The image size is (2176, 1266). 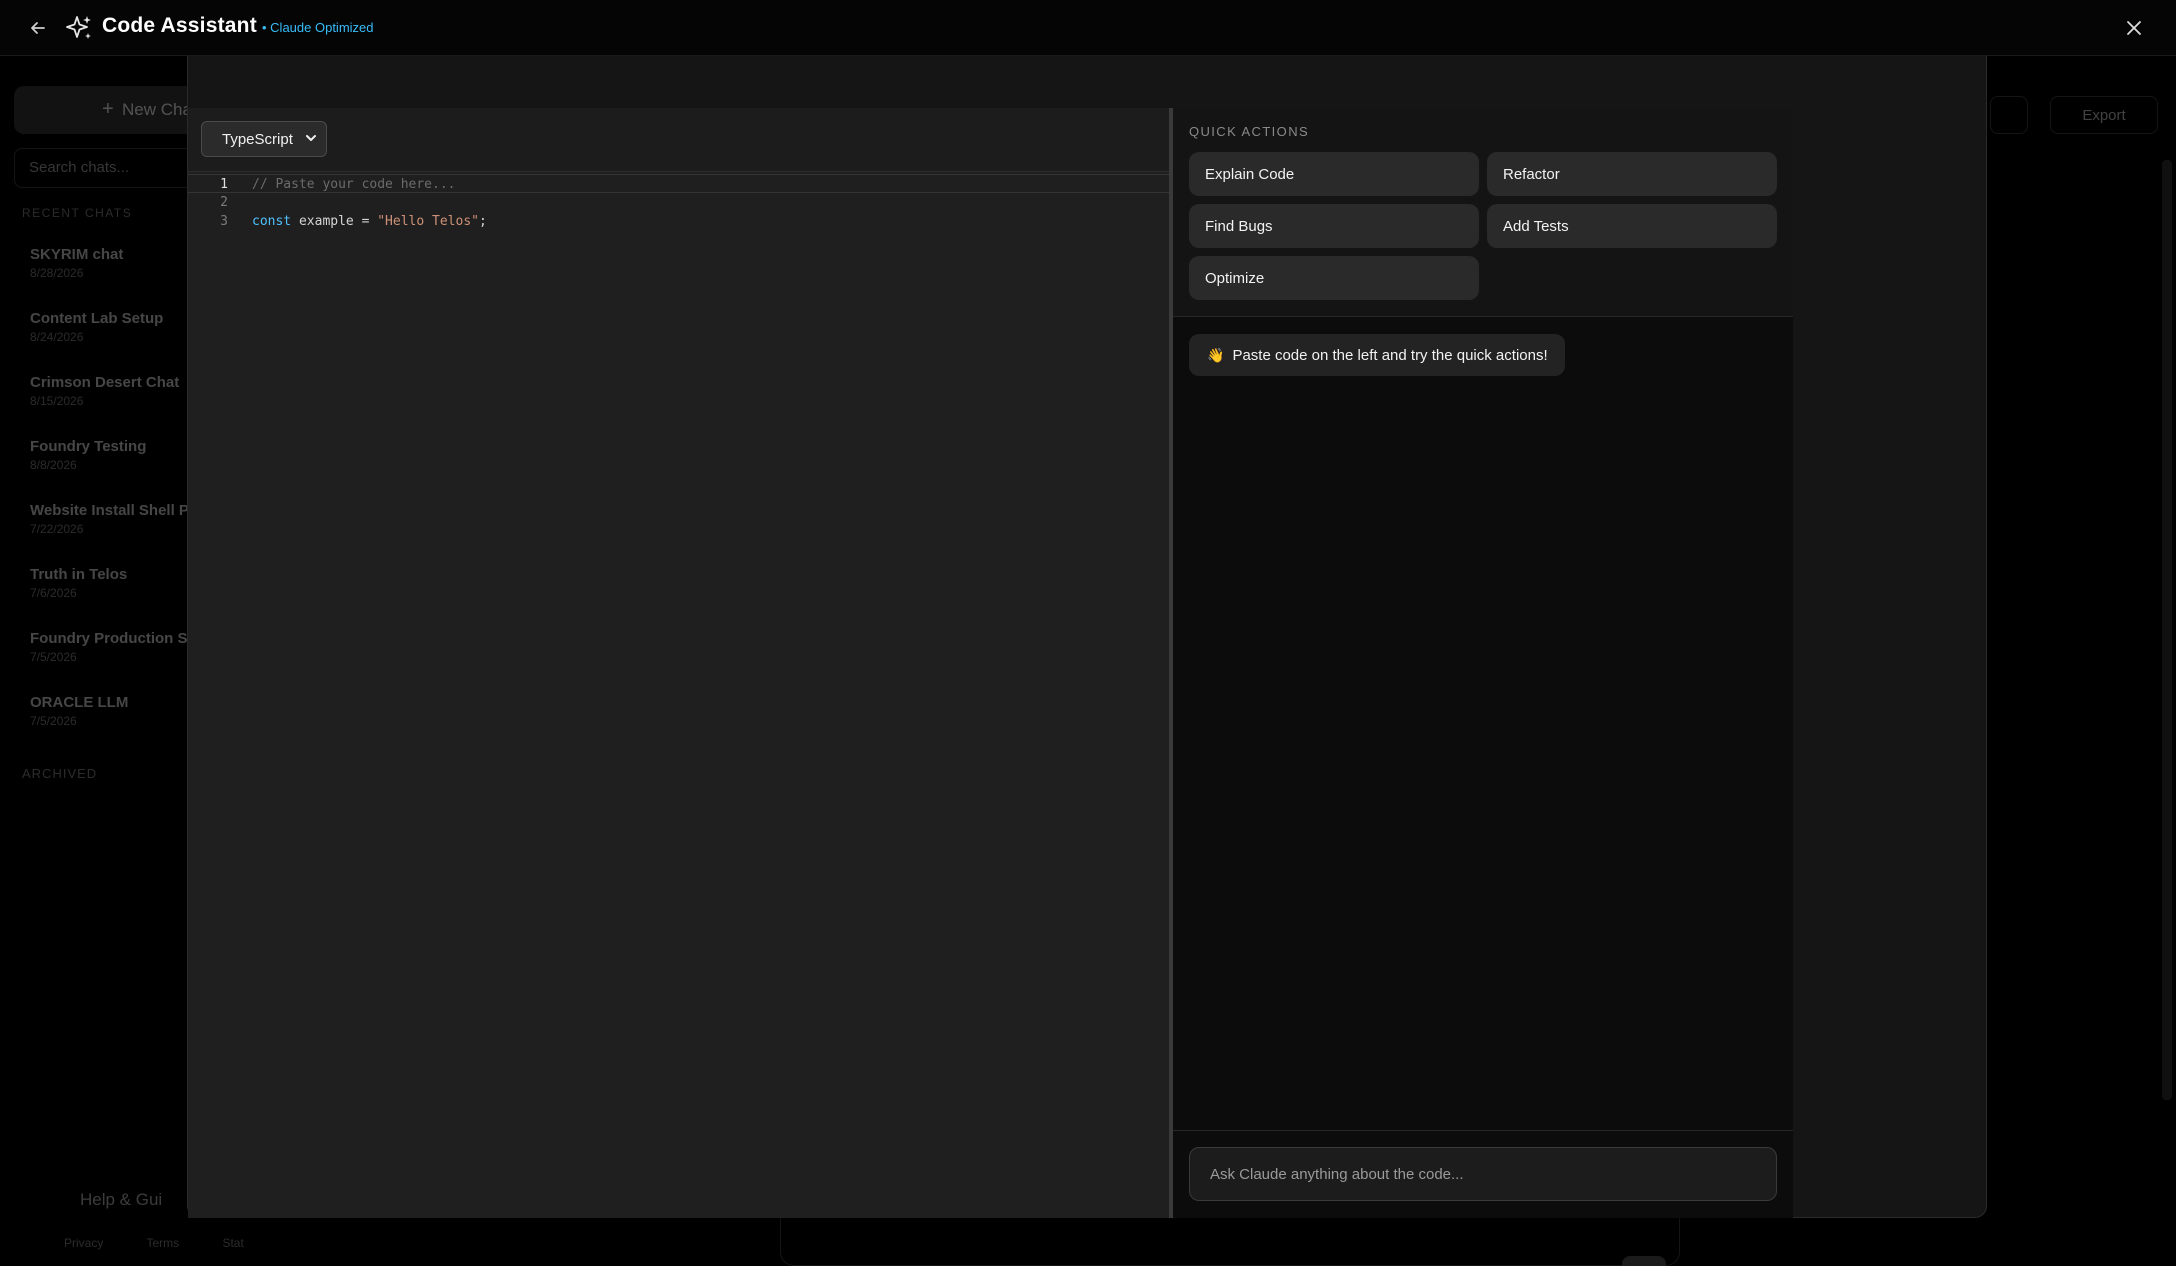 What do you see at coordinates (1890, 663) in the screenshot?
I see `modal-empty-area` at bounding box center [1890, 663].